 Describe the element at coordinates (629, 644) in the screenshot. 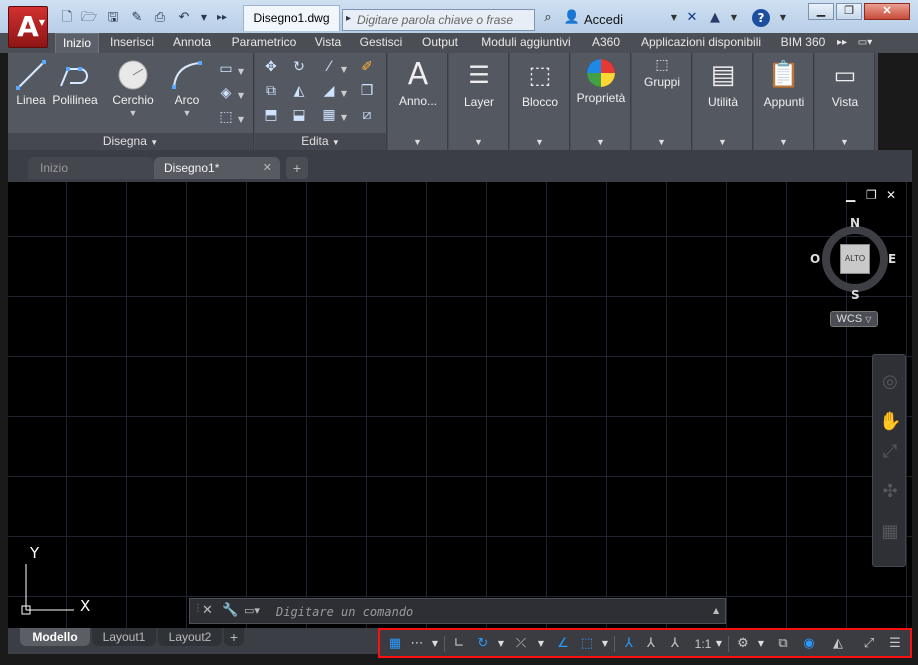

I see `annotation-visibility-icon: ⅄` at that location.